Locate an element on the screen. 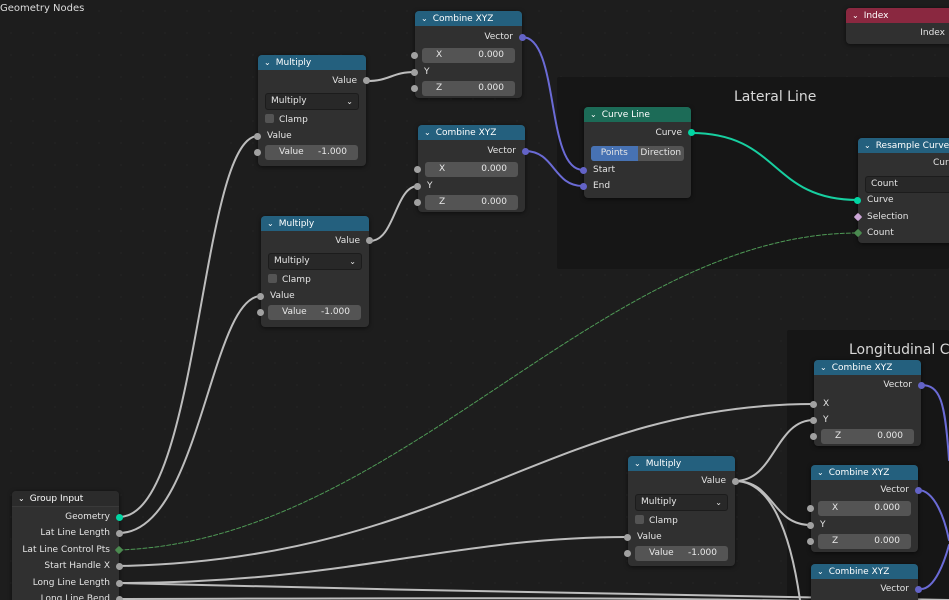  mode-dropdown: Count is located at coordinates (907, 184).